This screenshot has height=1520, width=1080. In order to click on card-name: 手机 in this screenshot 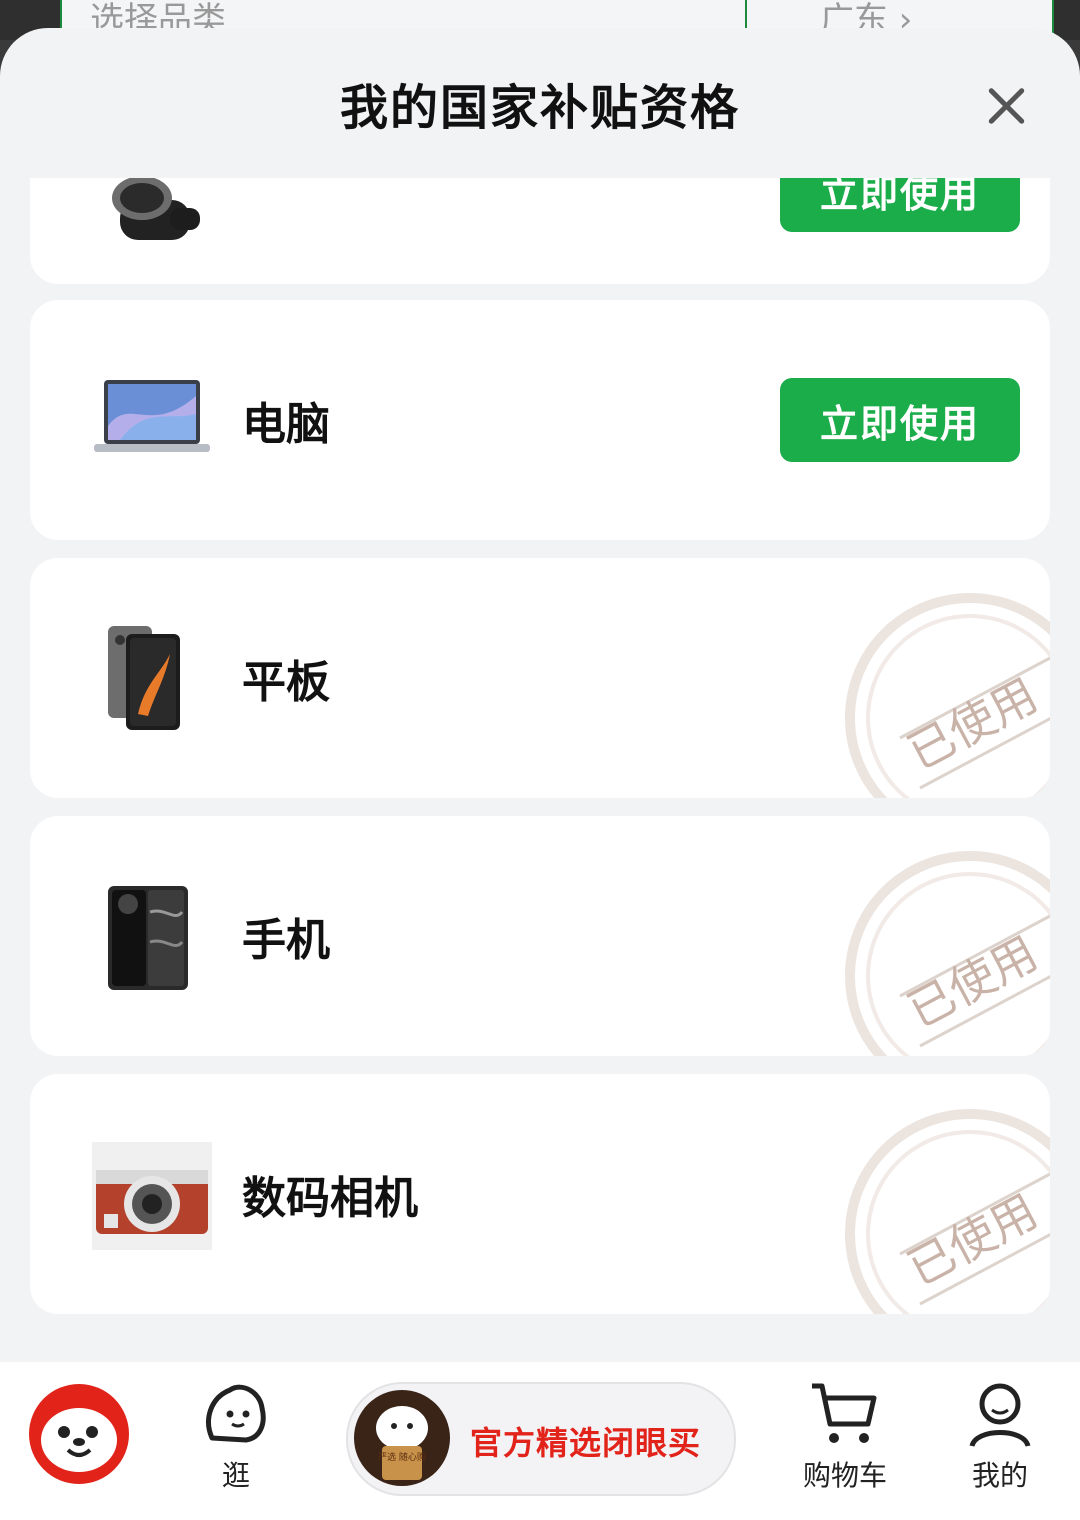, I will do `click(286, 940)`.